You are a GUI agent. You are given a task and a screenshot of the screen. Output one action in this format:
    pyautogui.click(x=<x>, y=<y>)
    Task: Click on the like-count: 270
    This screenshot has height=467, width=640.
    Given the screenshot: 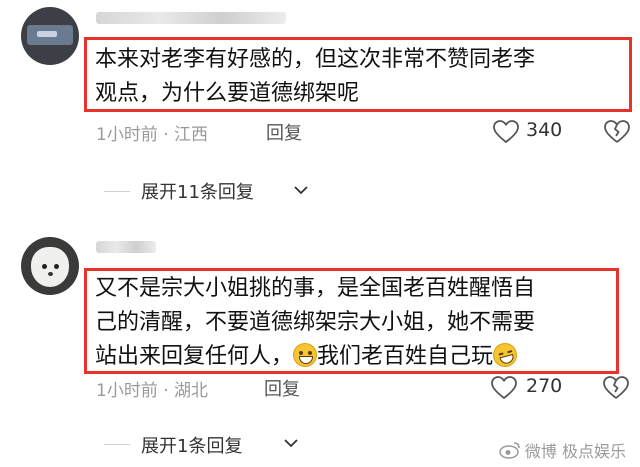 What is the action you would take?
    pyautogui.click(x=544, y=386)
    